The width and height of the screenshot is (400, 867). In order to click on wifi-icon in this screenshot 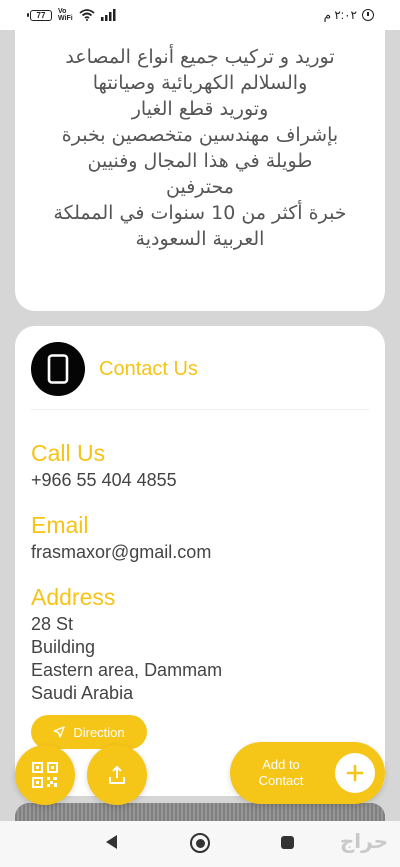, I will do `click(87, 15)`.